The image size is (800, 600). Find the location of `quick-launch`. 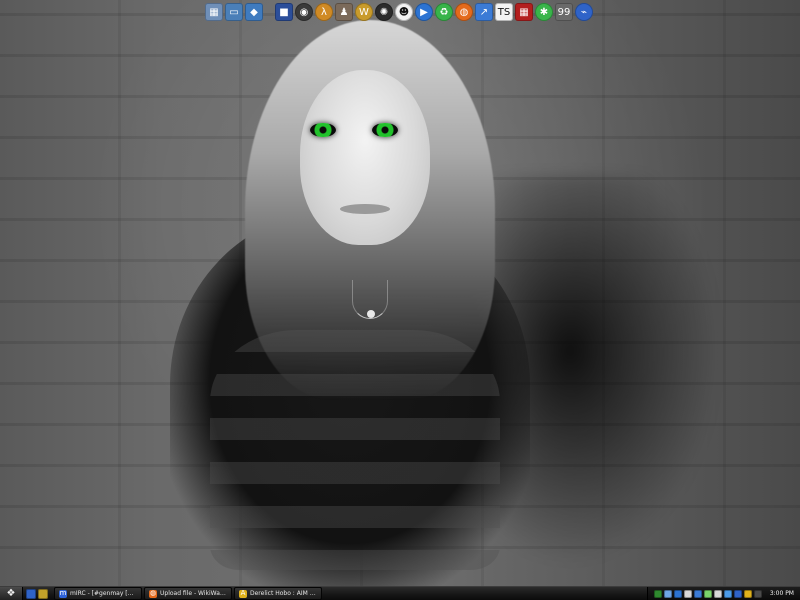

quick-launch is located at coordinates (37, 593).